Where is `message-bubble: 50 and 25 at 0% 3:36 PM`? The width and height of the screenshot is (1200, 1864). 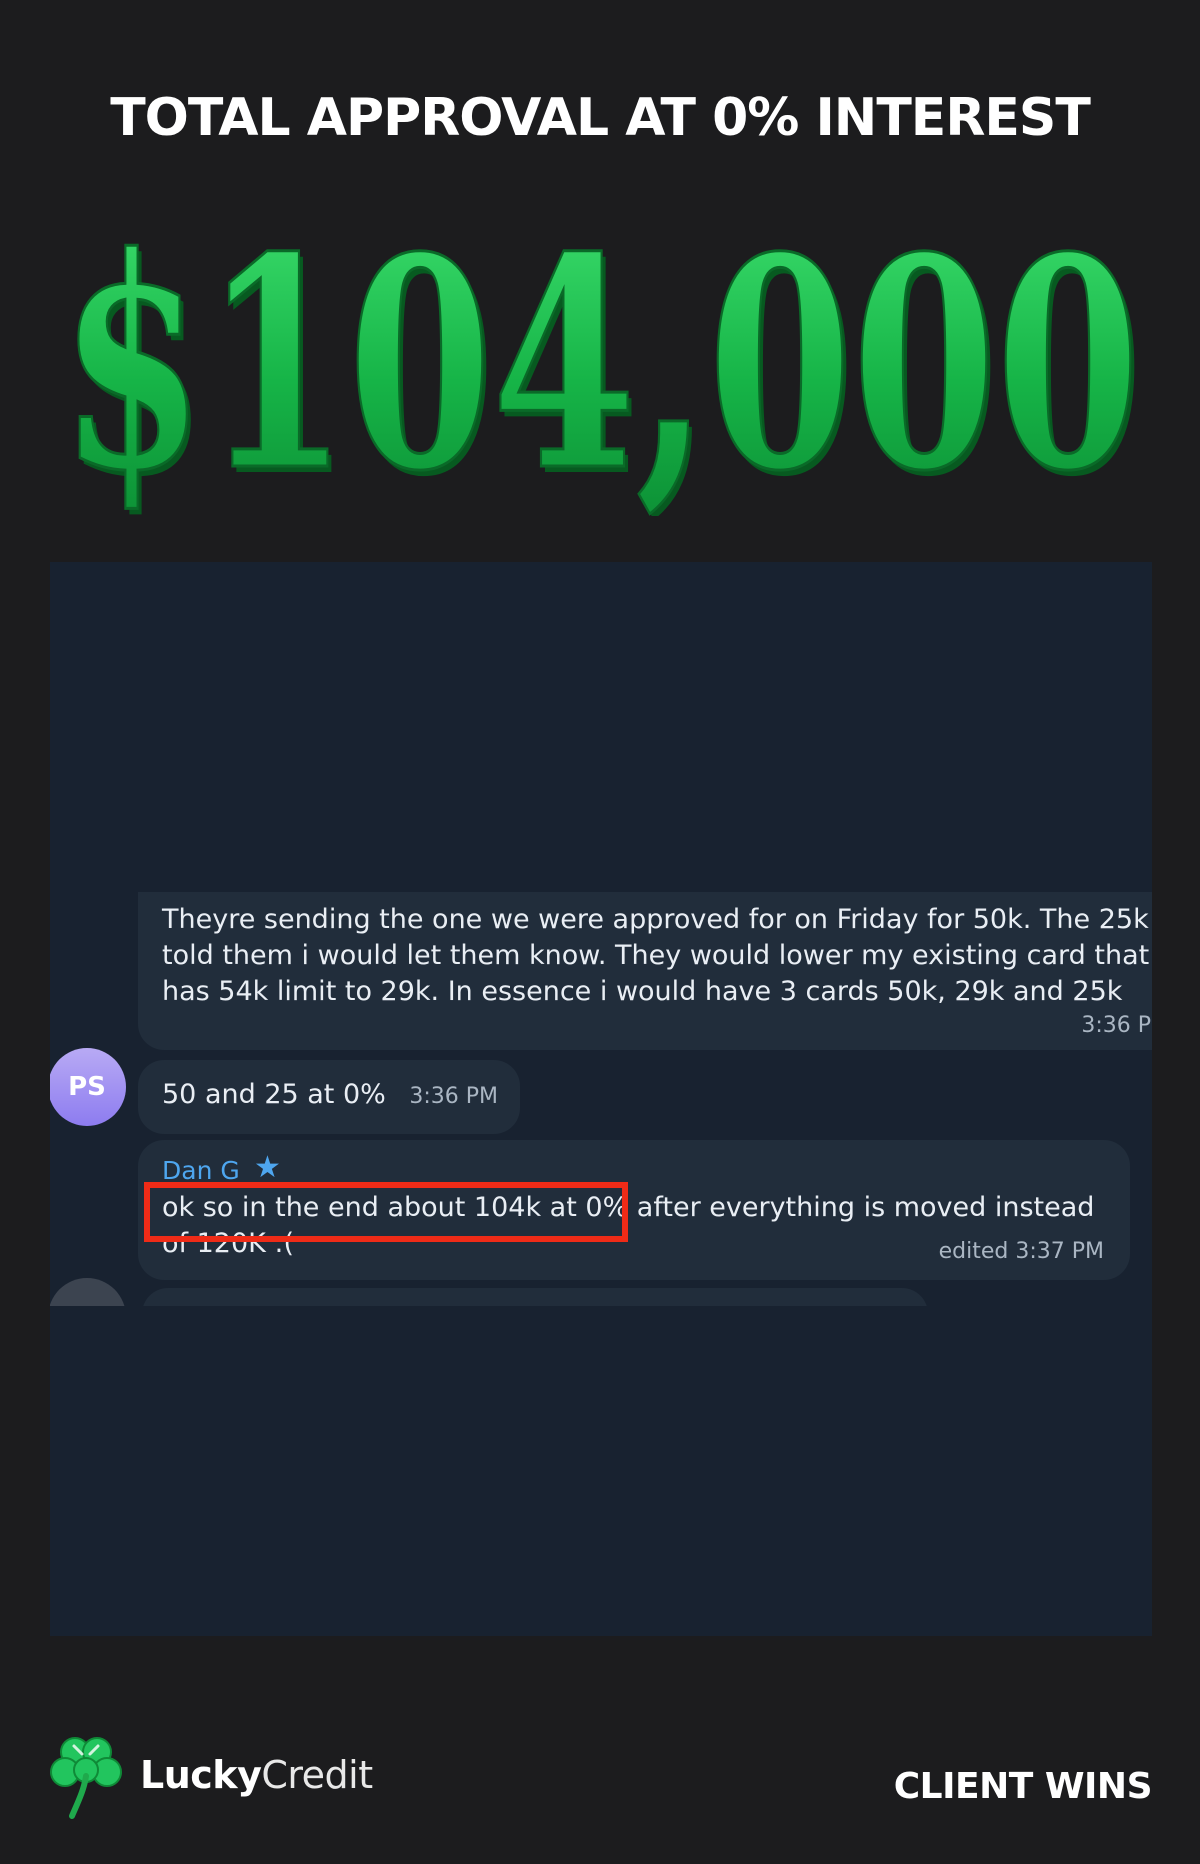 message-bubble: 50 and 25 at 0% 3:36 PM is located at coordinates (329, 1097).